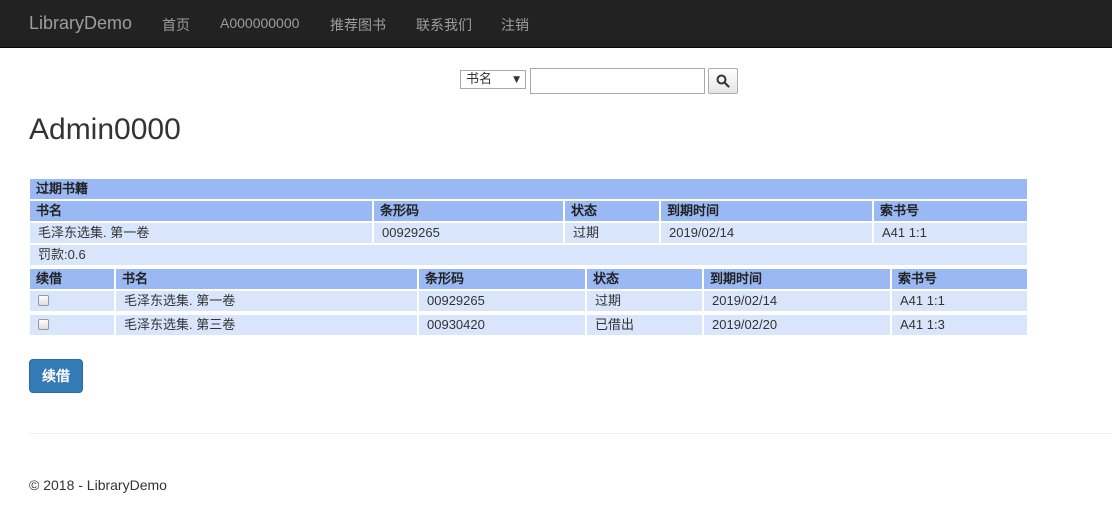 This screenshot has width=1112, height=519. What do you see at coordinates (105, 129) in the screenshot?
I see `page-title: Admin0000` at bounding box center [105, 129].